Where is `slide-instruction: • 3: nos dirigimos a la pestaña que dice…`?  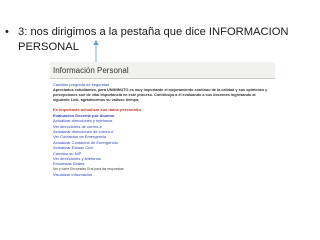
slide-instruction: • 3: nos dirigimos a la pestaña que dice… is located at coordinates (161, 40).